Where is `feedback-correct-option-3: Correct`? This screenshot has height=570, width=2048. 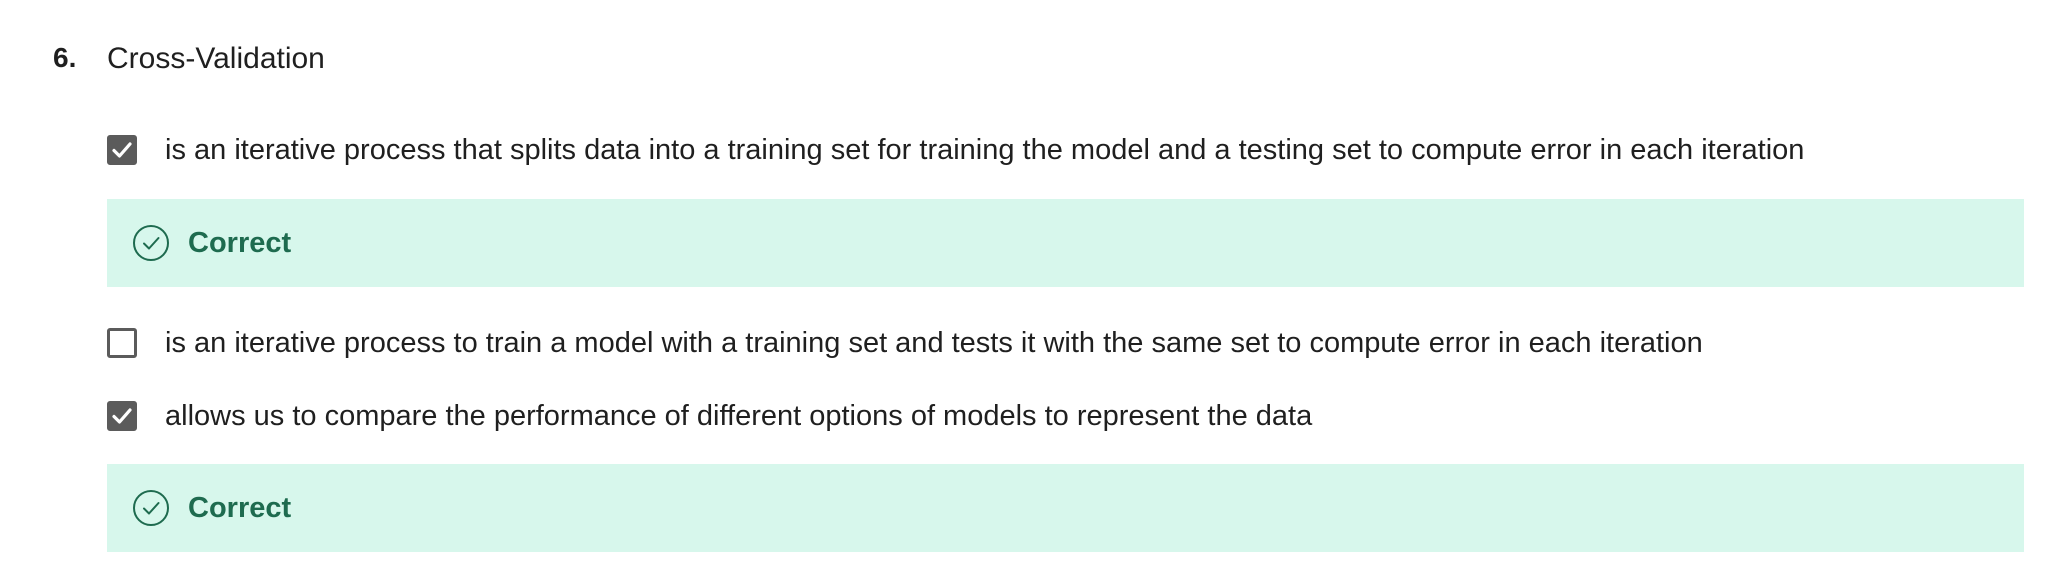 feedback-correct-option-3: Correct is located at coordinates (1065, 508).